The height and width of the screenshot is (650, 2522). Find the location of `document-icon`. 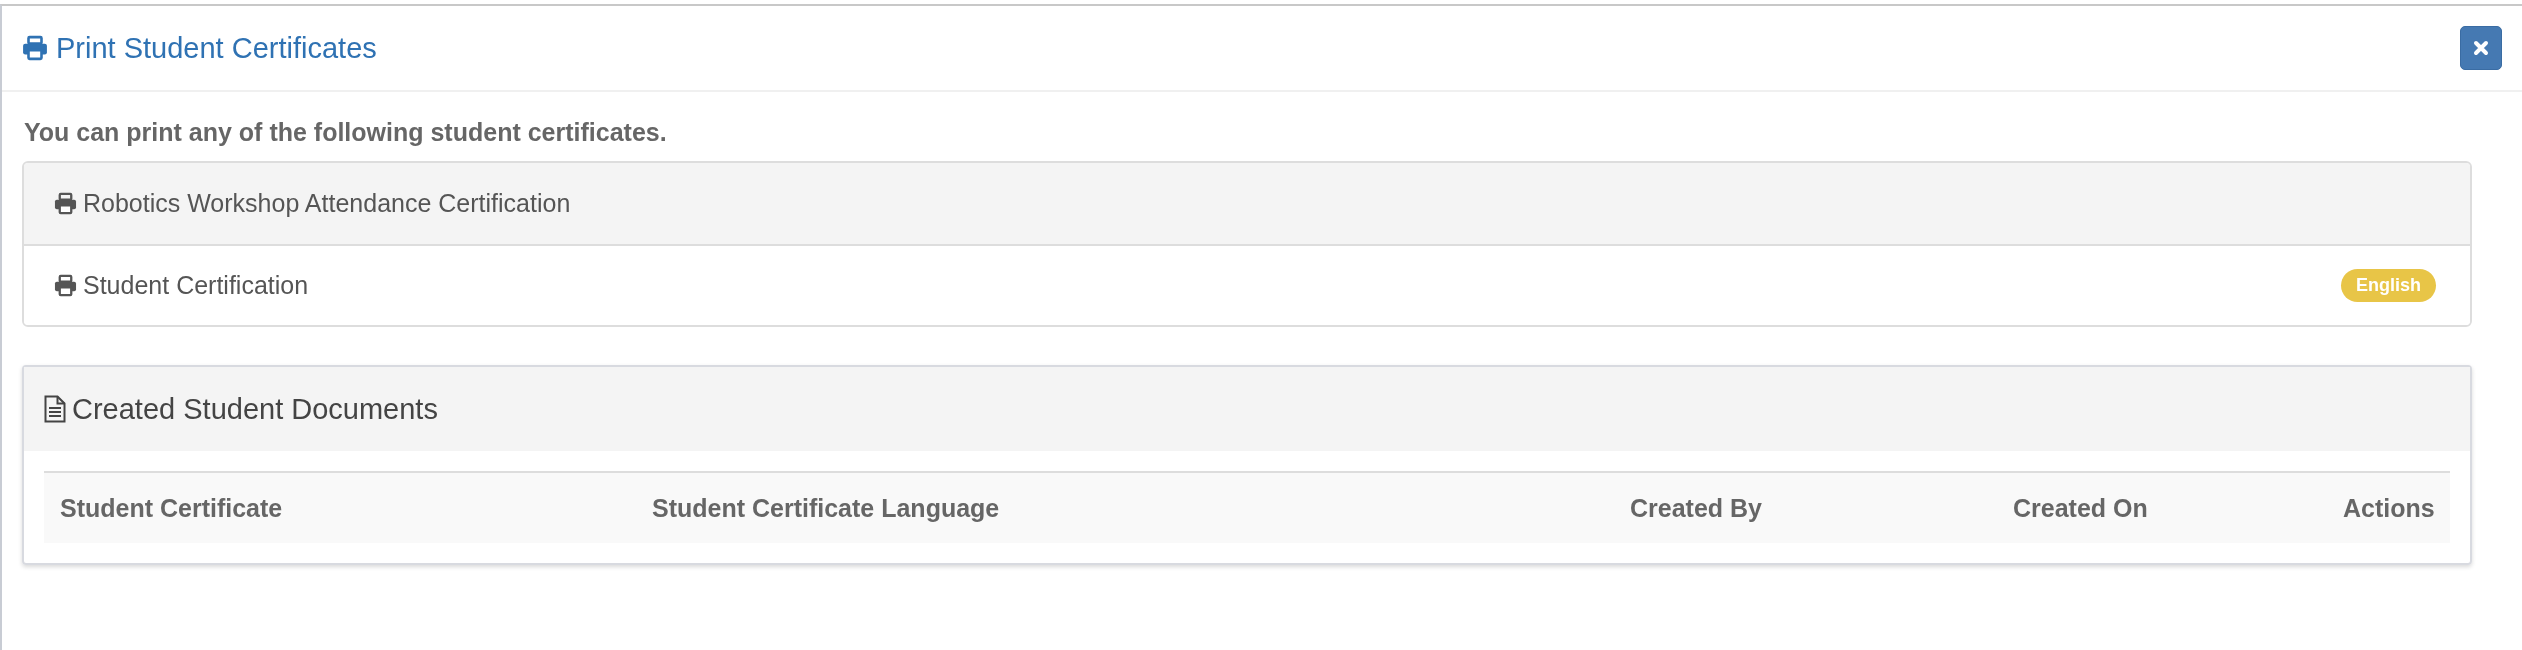

document-icon is located at coordinates (55, 409).